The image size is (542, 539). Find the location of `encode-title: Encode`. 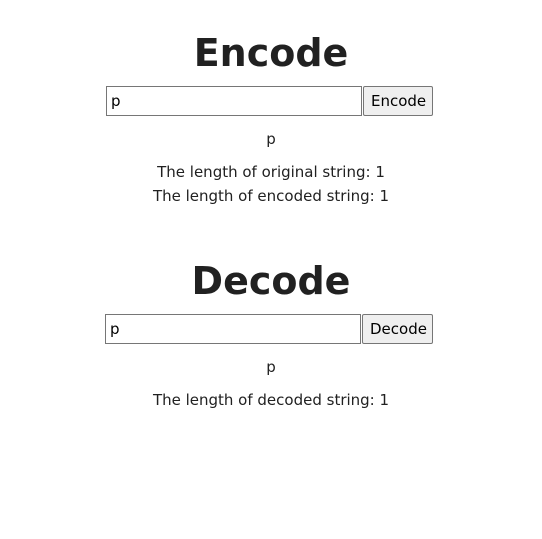

encode-title: Encode is located at coordinates (271, 53).